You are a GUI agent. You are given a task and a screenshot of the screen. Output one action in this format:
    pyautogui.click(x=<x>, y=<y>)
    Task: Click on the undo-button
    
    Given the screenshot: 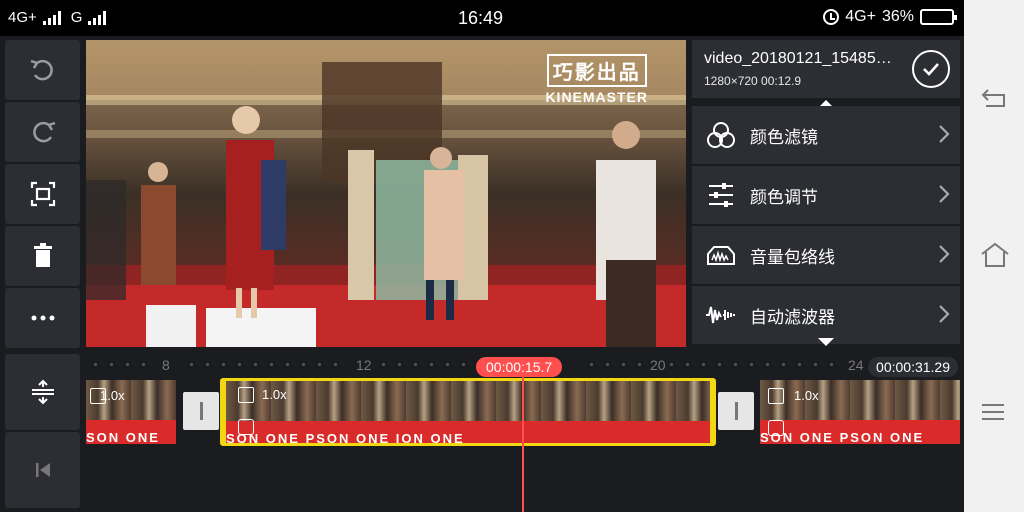 What is the action you would take?
    pyautogui.click(x=42, y=70)
    